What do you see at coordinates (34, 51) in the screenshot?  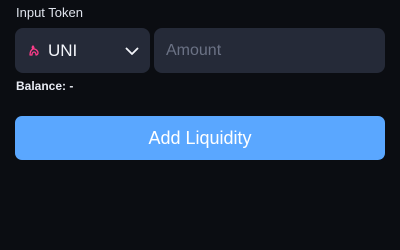 I see `uniswap-unicorn-icon` at bounding box center [34, 51].